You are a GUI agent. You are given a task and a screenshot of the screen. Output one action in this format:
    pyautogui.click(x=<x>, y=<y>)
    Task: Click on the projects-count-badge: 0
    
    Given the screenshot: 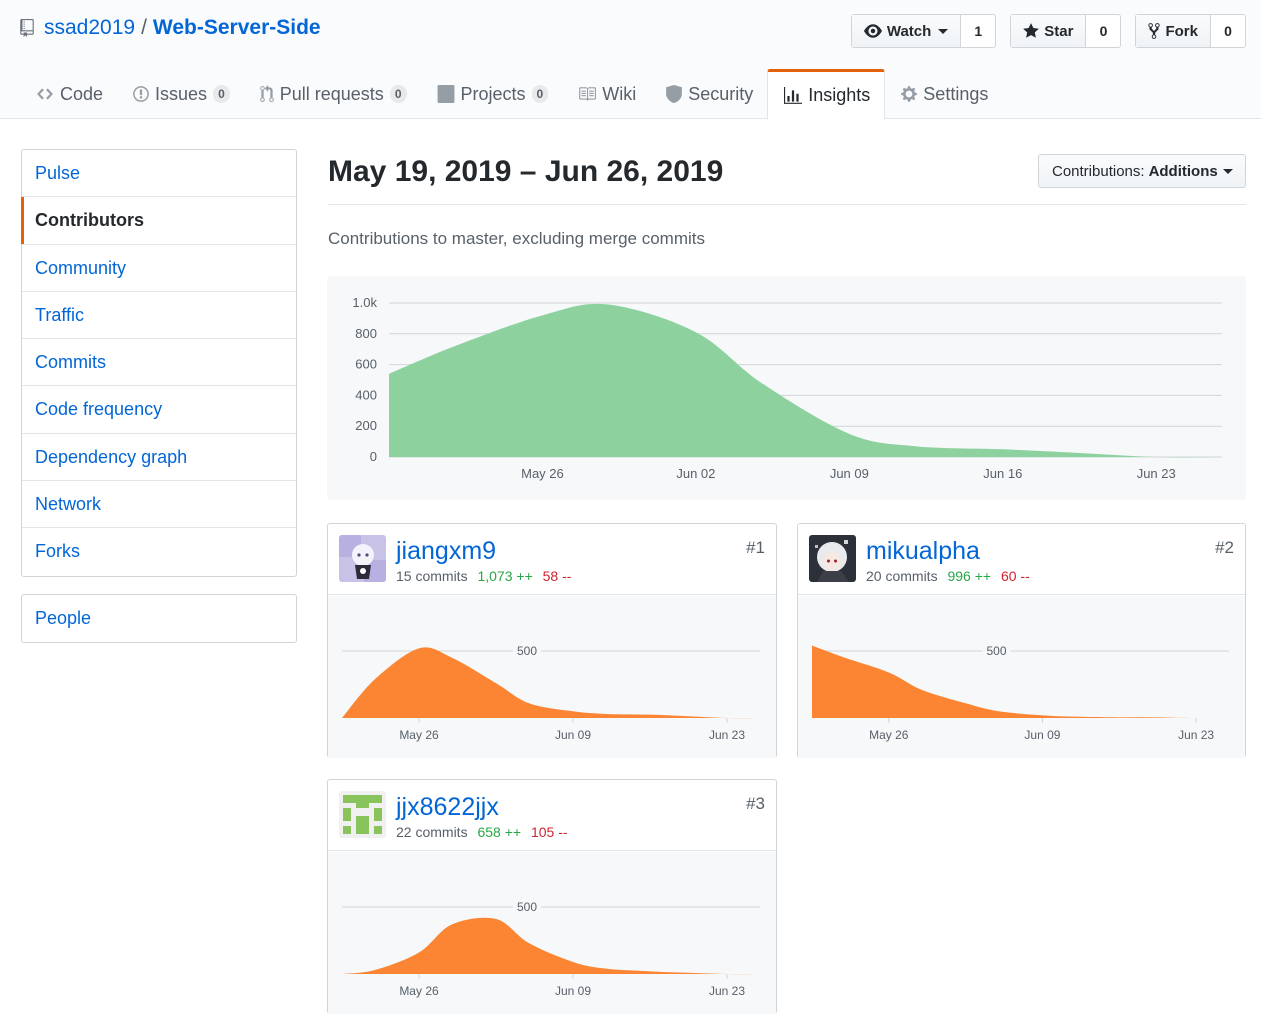 What is the action you would take?
    pyautogui.click(x=540, y=94)
    